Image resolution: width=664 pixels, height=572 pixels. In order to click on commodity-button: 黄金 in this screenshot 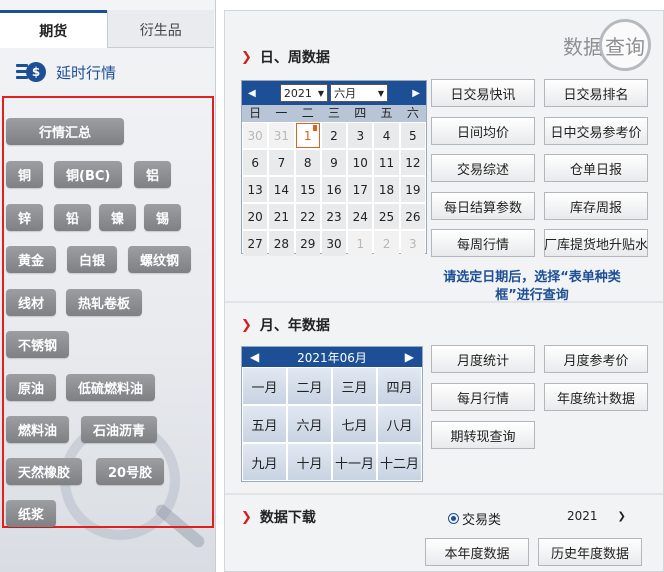, I will do `click(31, 259)`.